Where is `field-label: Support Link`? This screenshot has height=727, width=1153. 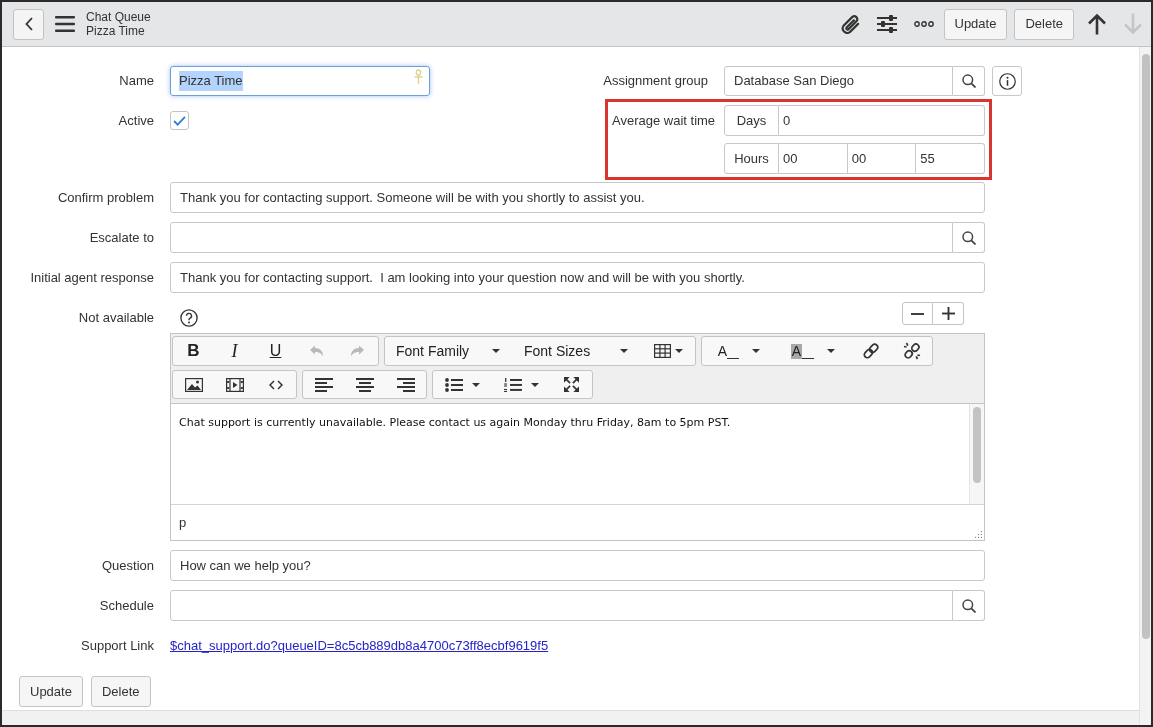 field-label: Support Link is located at coordinates (117, 645).